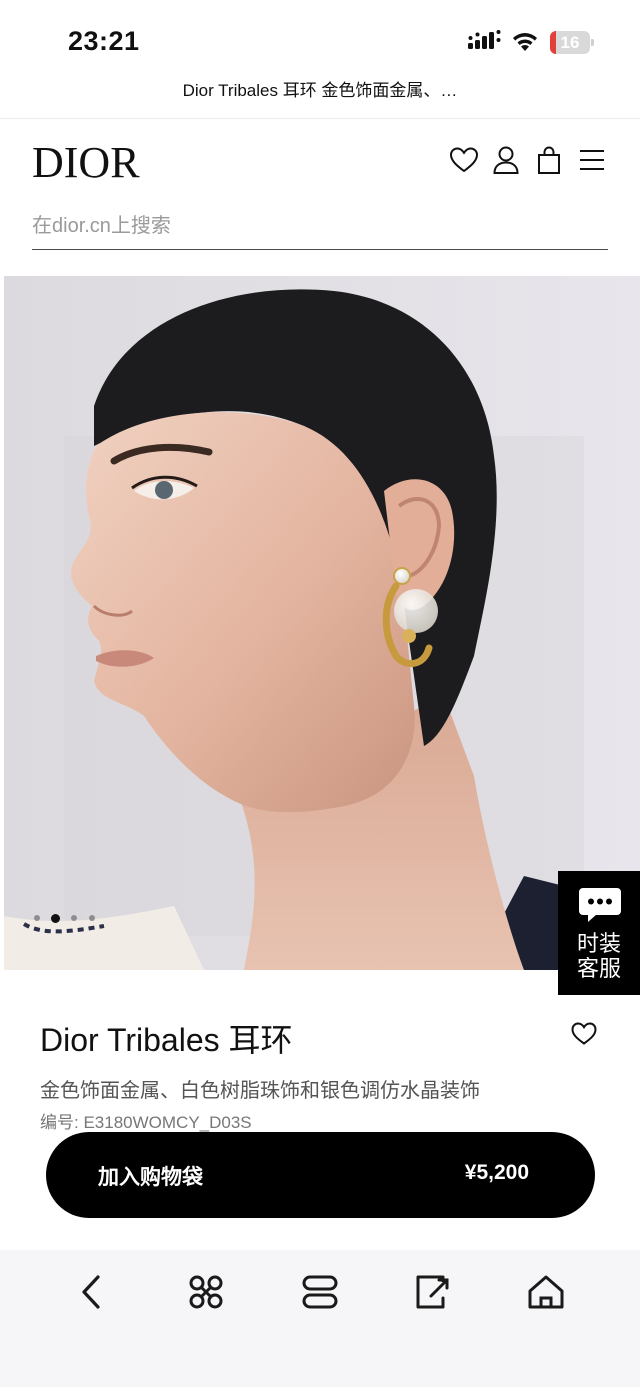 The height and width of the screenshot is (1387, 640). I want to click on add-to-bag-label: 加入购物袋, so click(150, 1177).